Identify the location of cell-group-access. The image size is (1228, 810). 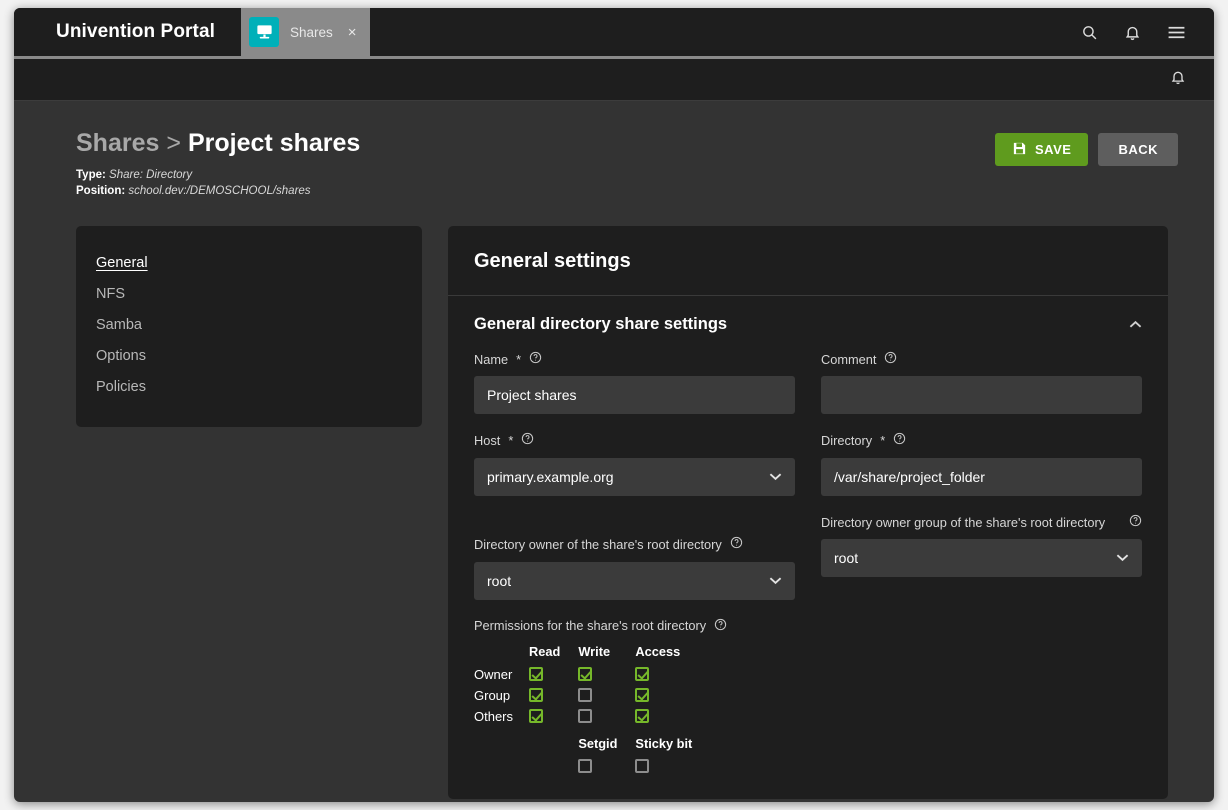
(672, 695).